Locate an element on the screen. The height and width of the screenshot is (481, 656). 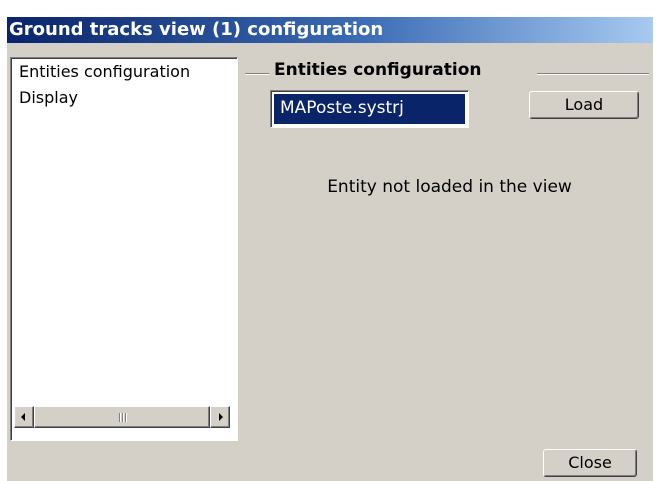
arrow-left-icon is located at coordinates (23, 417).